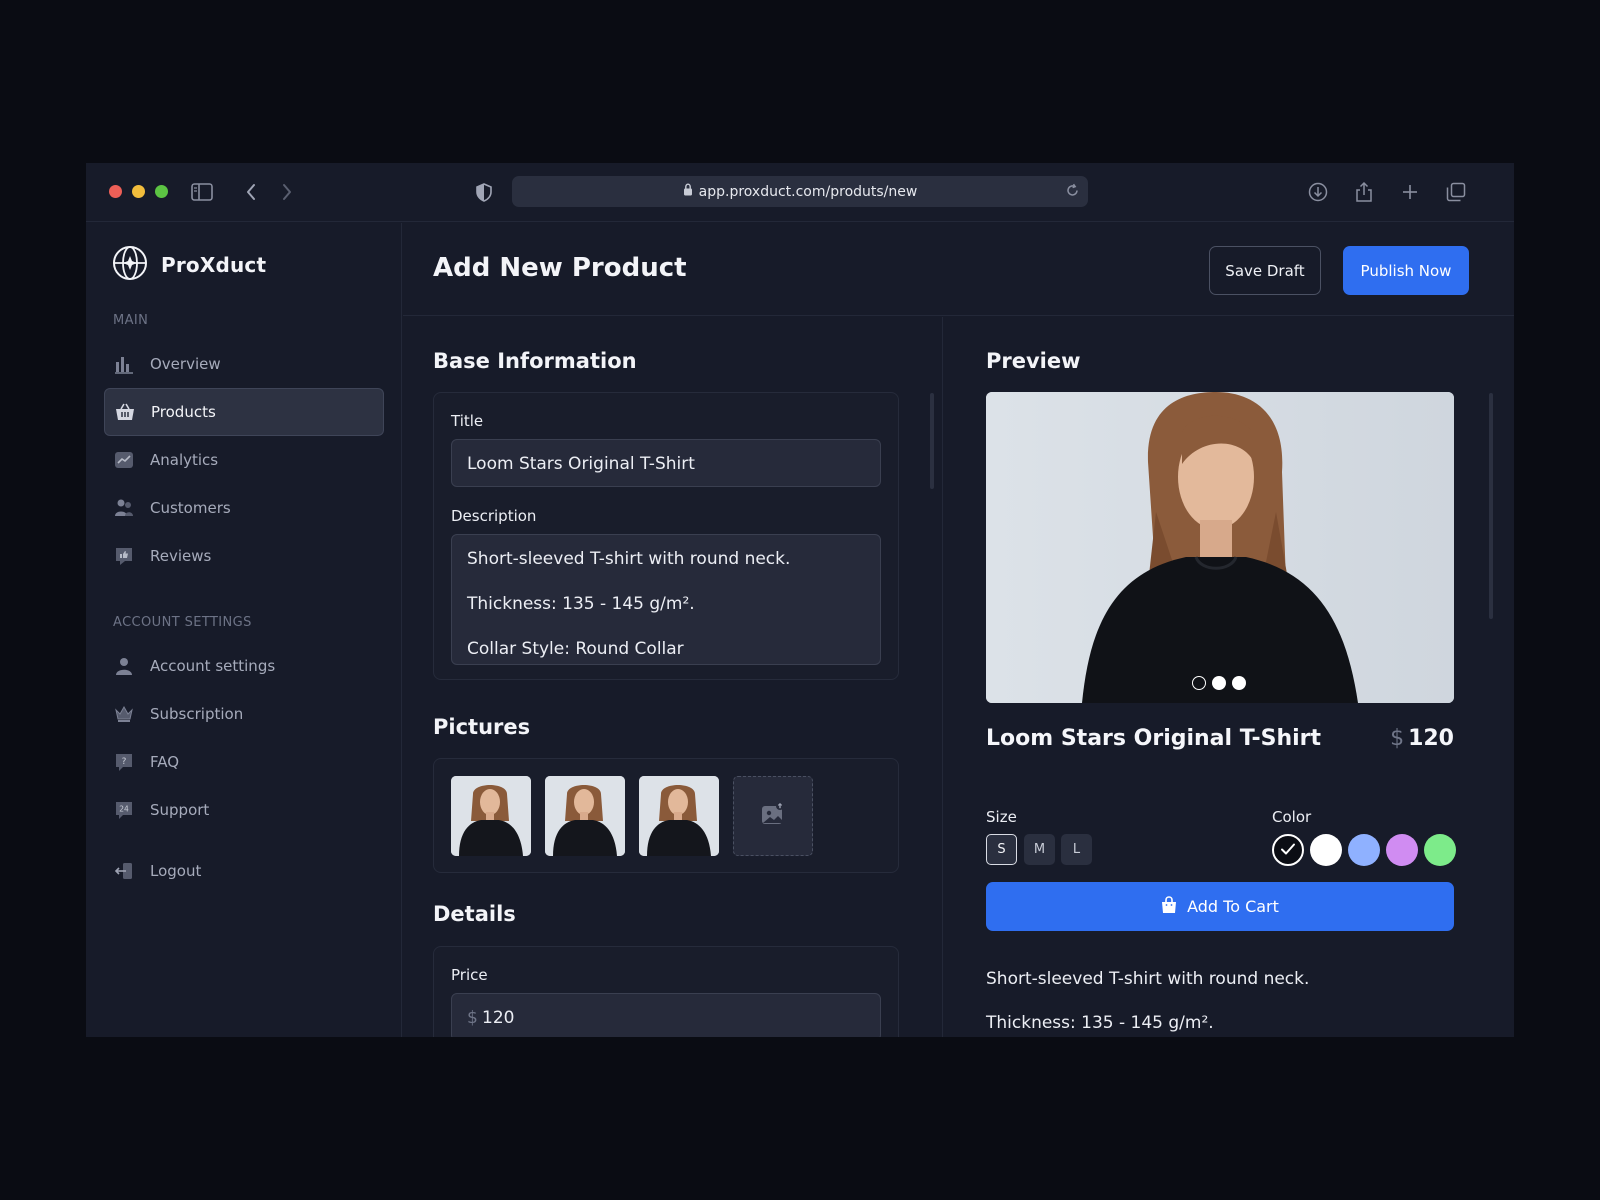 The width and height of the screenshot is (1600, 1200). What do you see at coordinates (535, 361) in the screenshot?
I see `base-information-title: Base Information` at bounding box center [535, 361].